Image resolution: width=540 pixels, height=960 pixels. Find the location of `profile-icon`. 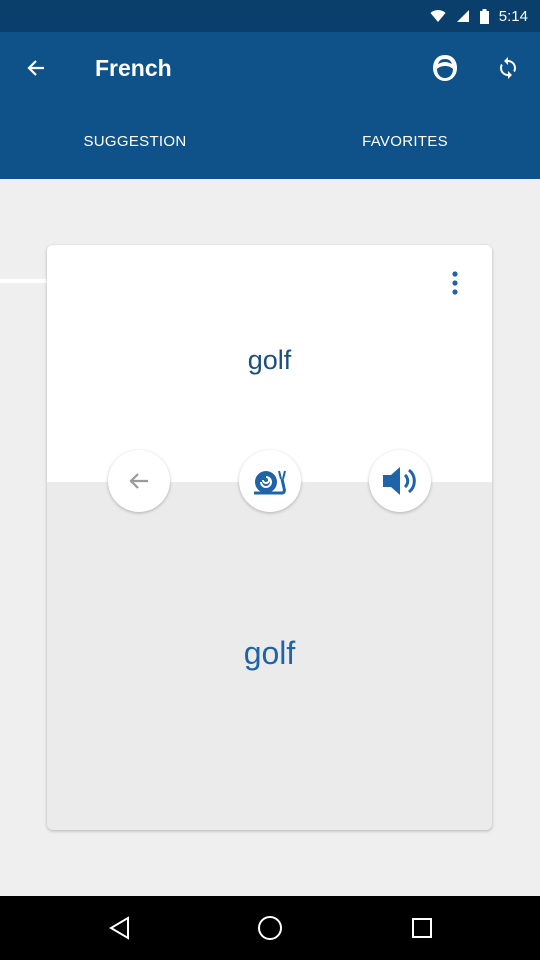

profile-icon is located at coordinates (445, 68).